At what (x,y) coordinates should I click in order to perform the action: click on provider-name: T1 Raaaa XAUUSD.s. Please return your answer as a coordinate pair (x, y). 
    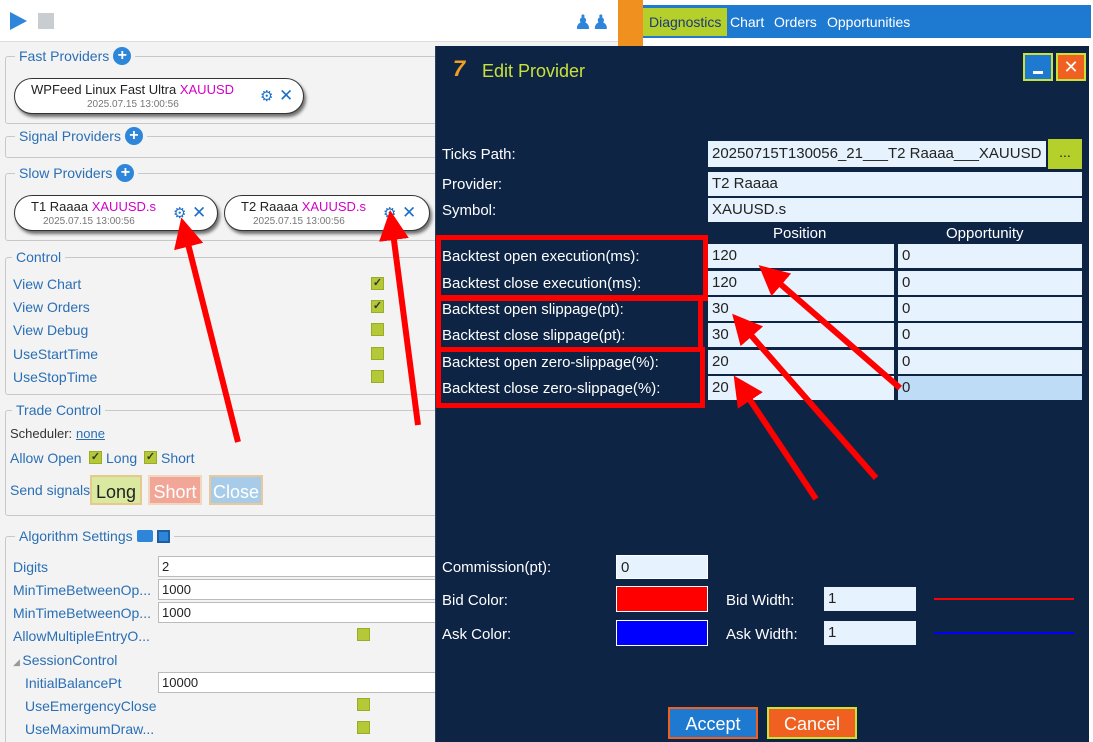
    Looking at the image, I should click on (94, 206).